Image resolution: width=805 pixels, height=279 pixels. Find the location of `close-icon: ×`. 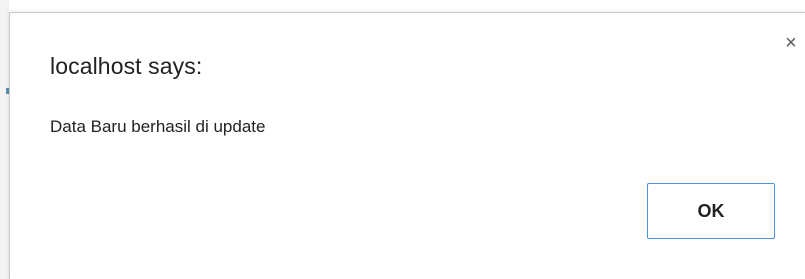

close-icon: × is located at coordinates (791, 43).